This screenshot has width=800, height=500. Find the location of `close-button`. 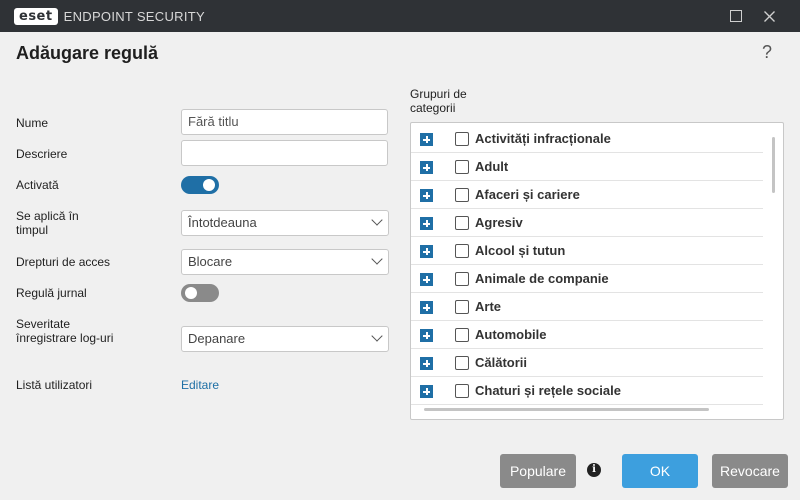

close-button is located at coordinates (769, 16).